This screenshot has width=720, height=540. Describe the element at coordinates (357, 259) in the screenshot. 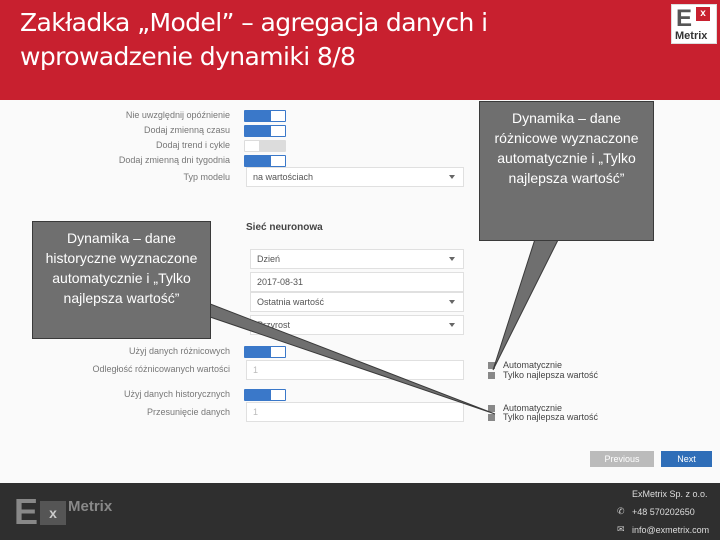

I see `period-select: Dzień` at that location.